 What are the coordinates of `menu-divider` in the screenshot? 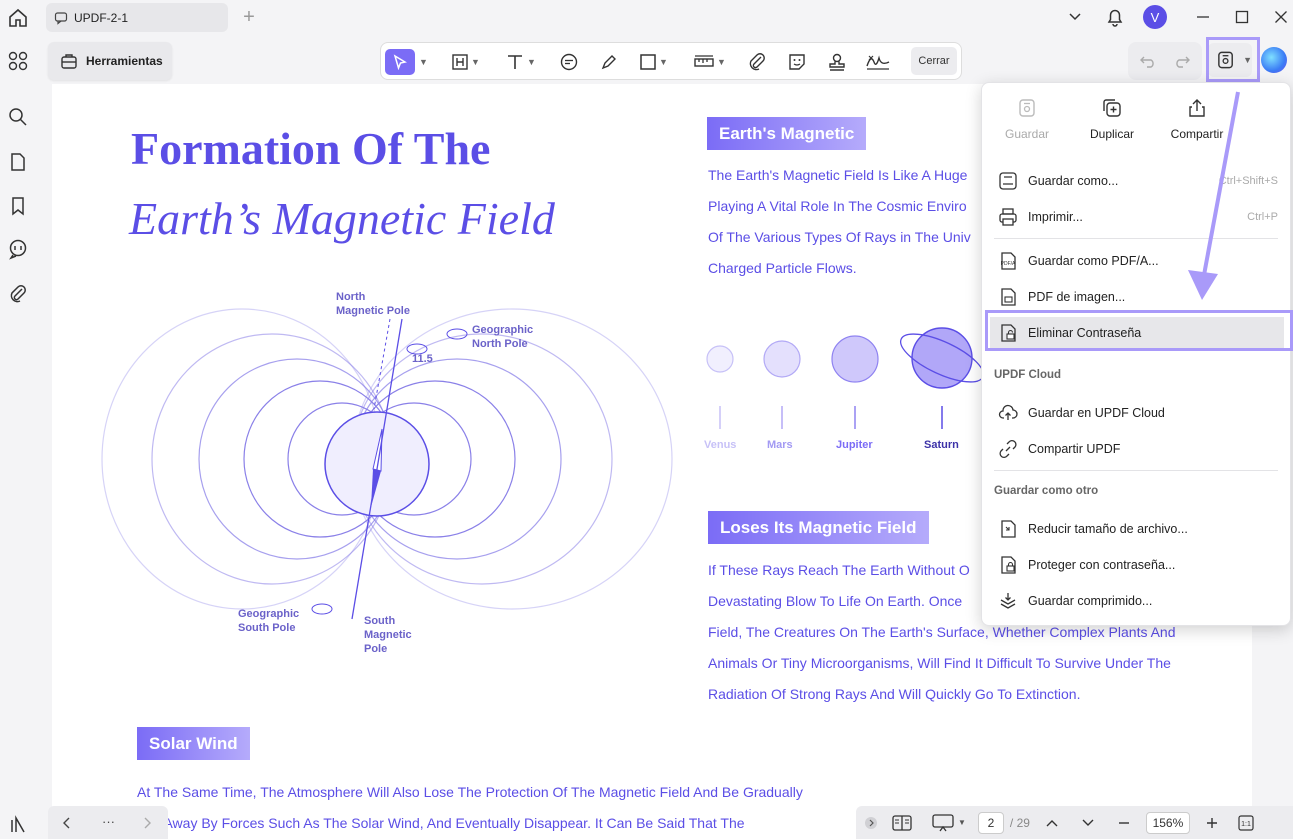 It's located at (1136, 470).